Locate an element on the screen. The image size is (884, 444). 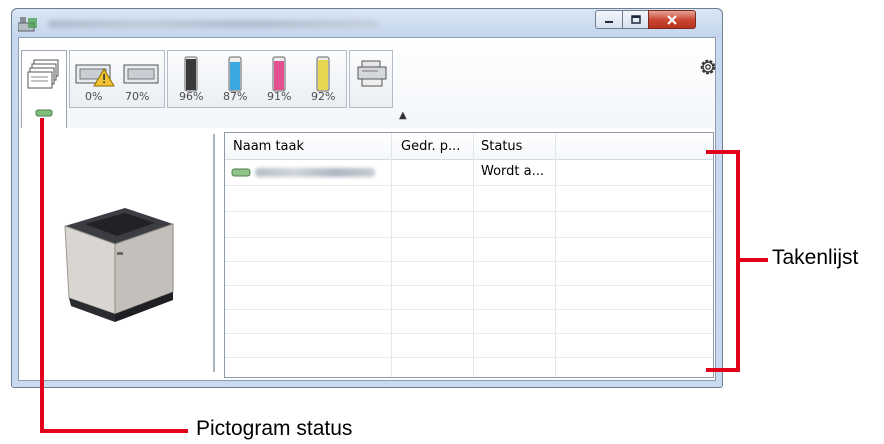
document-stack-icon is located at coordinates (43, 74).